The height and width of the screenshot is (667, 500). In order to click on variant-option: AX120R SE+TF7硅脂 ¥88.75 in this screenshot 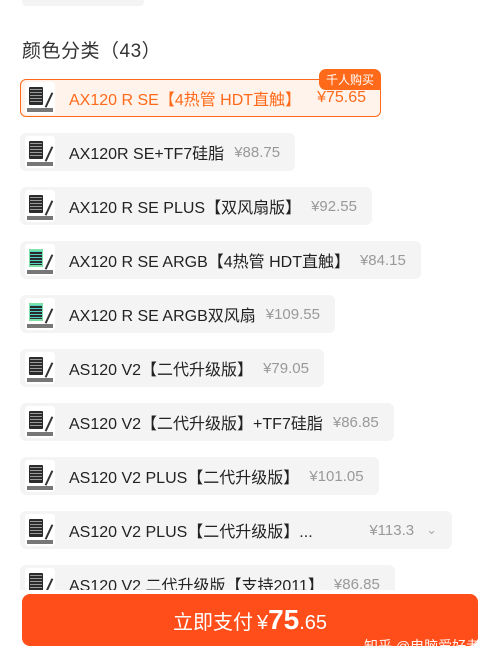, I will do `click(158, 152)`.